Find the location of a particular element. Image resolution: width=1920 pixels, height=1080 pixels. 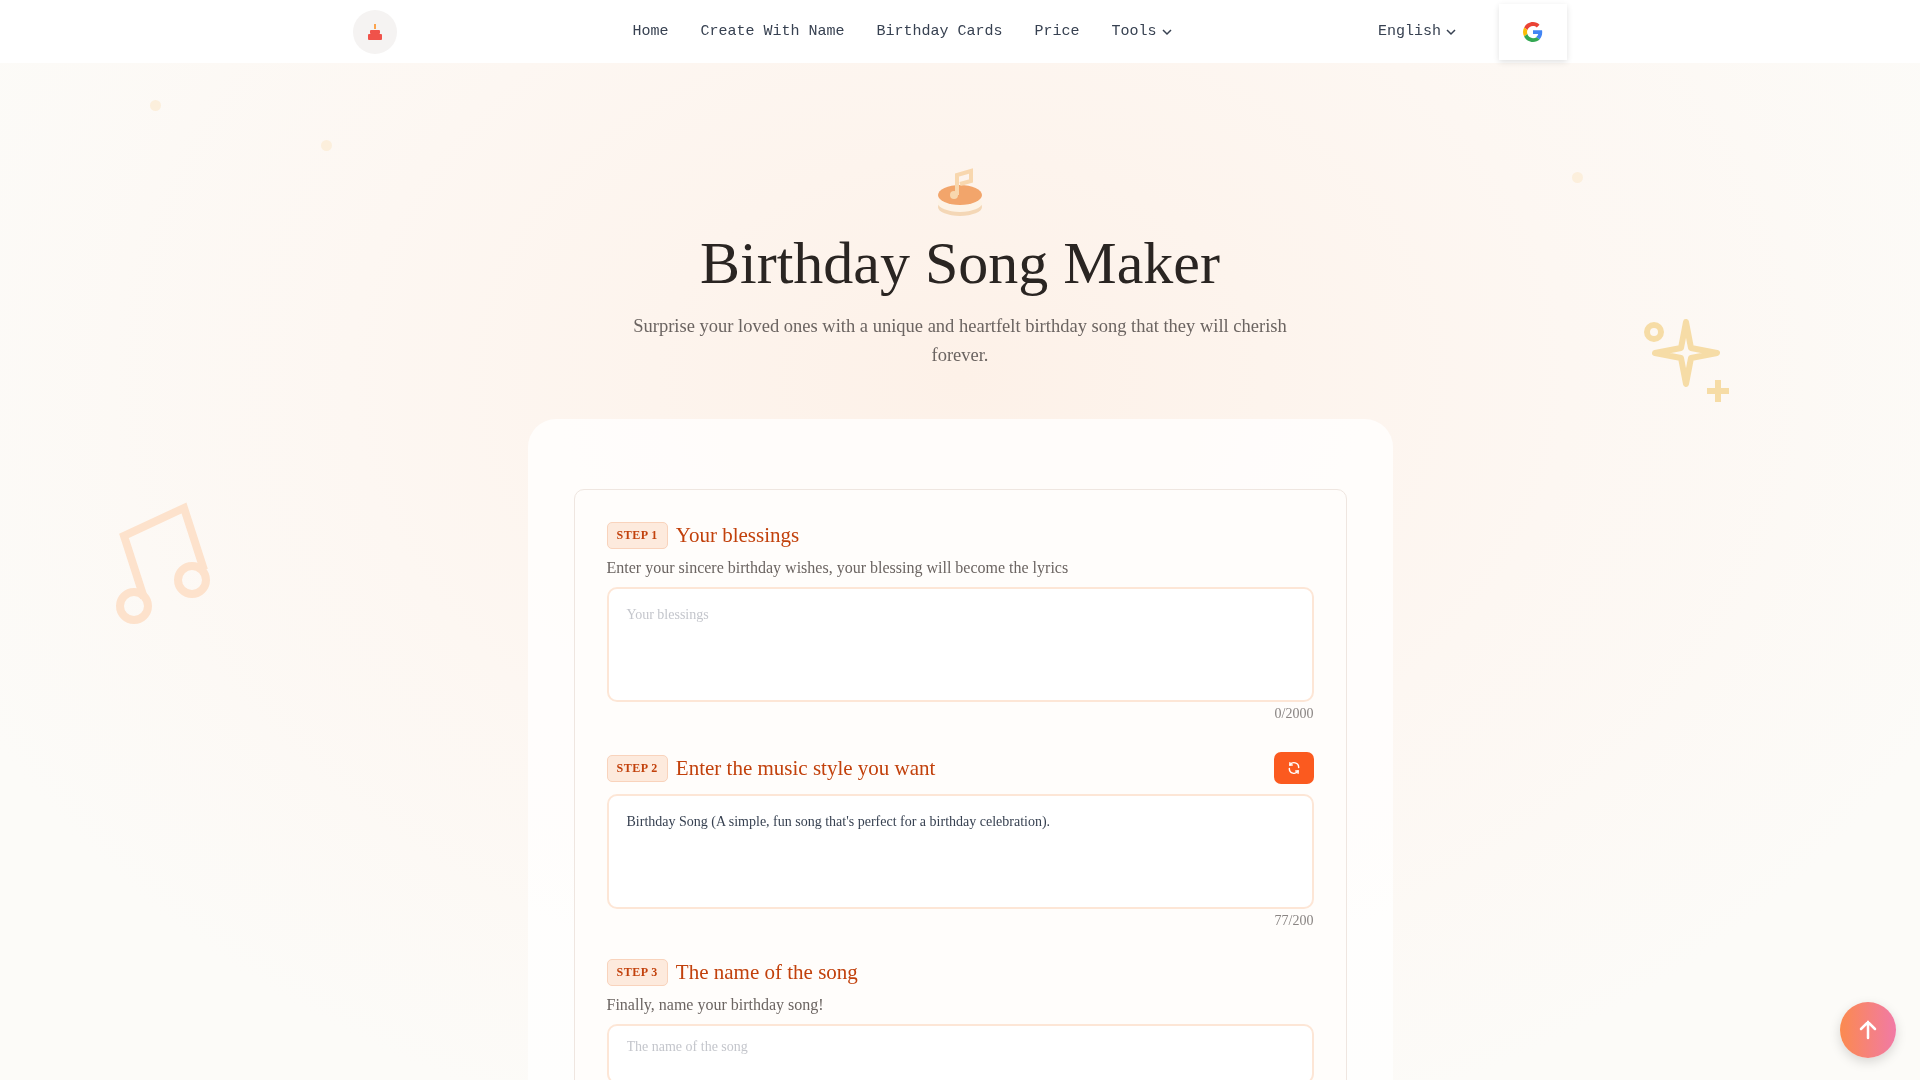

step-badge: STEP 2 is located at coordinates (637, 768).